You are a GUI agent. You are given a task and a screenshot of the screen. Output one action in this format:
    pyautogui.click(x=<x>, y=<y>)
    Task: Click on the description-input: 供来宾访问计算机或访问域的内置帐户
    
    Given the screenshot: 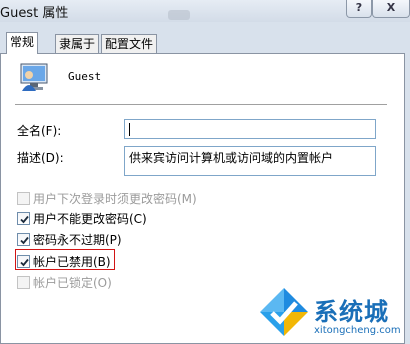 What is the action you would take?
    pyautogui.click(x=250, y=161)
    